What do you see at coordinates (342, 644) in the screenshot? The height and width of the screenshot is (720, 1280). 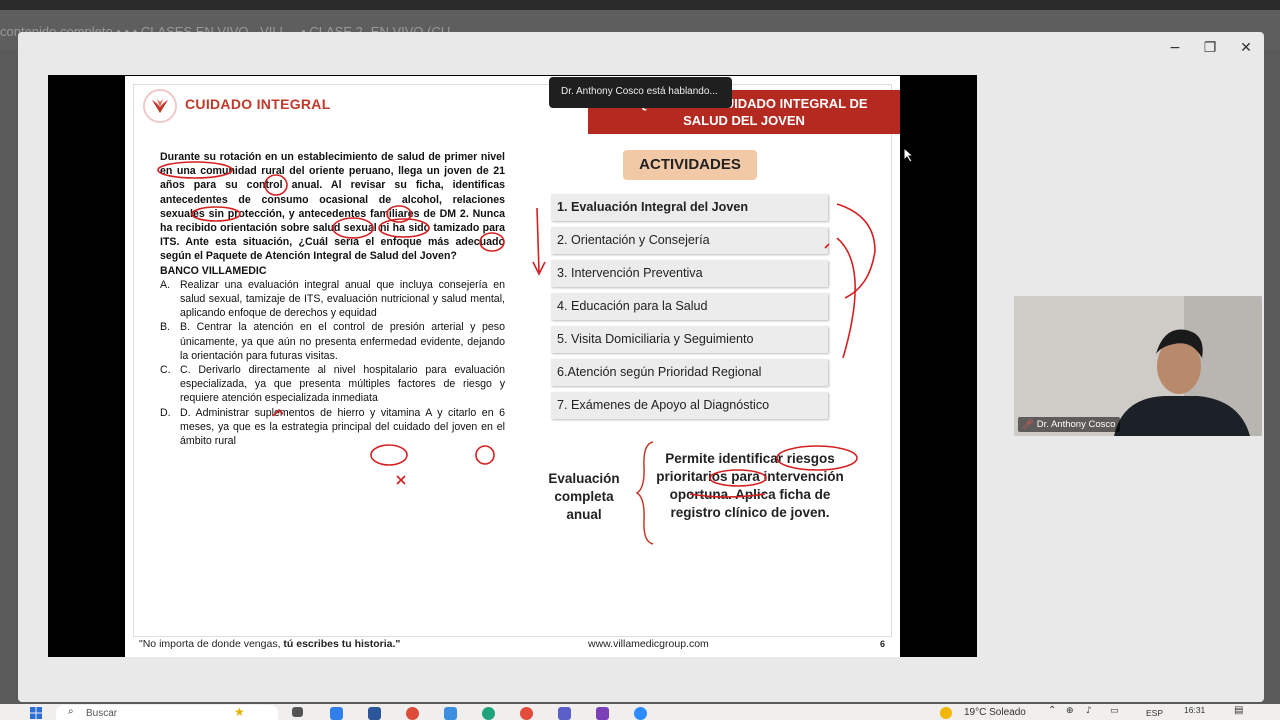 I see `footer-quote-bold: tú escribes tu historia."` at bounding box center [342, 644].